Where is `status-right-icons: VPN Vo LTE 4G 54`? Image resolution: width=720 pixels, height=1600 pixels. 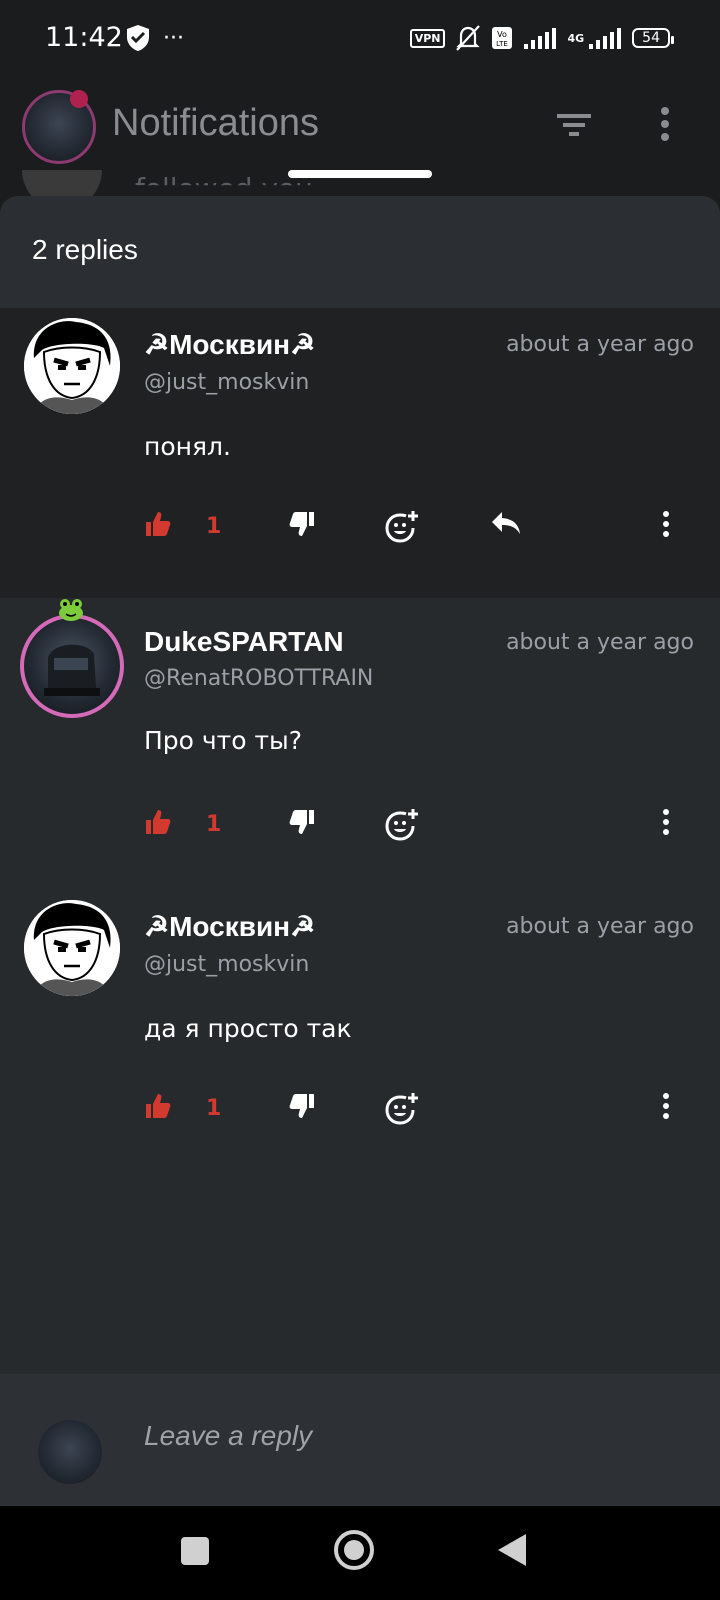
status-right-icons: VPN Vo LTE 4G 54 is located at coordinates (541, 38).